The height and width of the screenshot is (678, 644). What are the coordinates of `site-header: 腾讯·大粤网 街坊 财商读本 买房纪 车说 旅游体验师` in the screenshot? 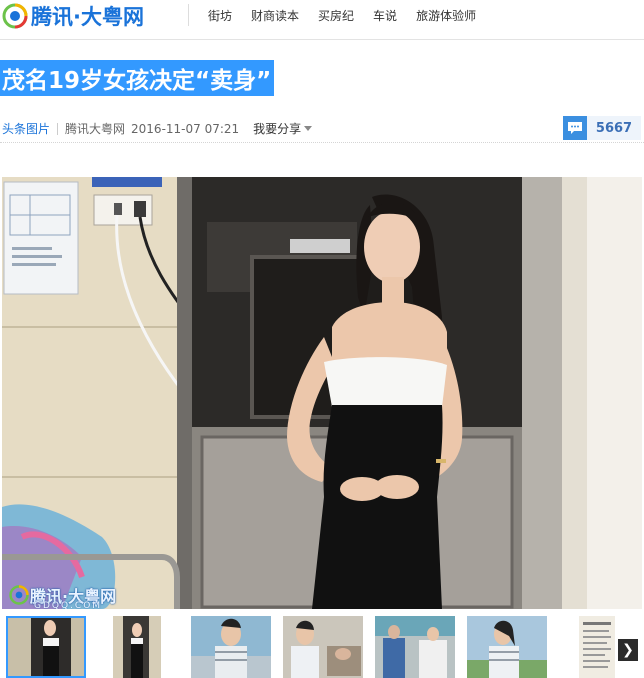 It's located at (322, 20).